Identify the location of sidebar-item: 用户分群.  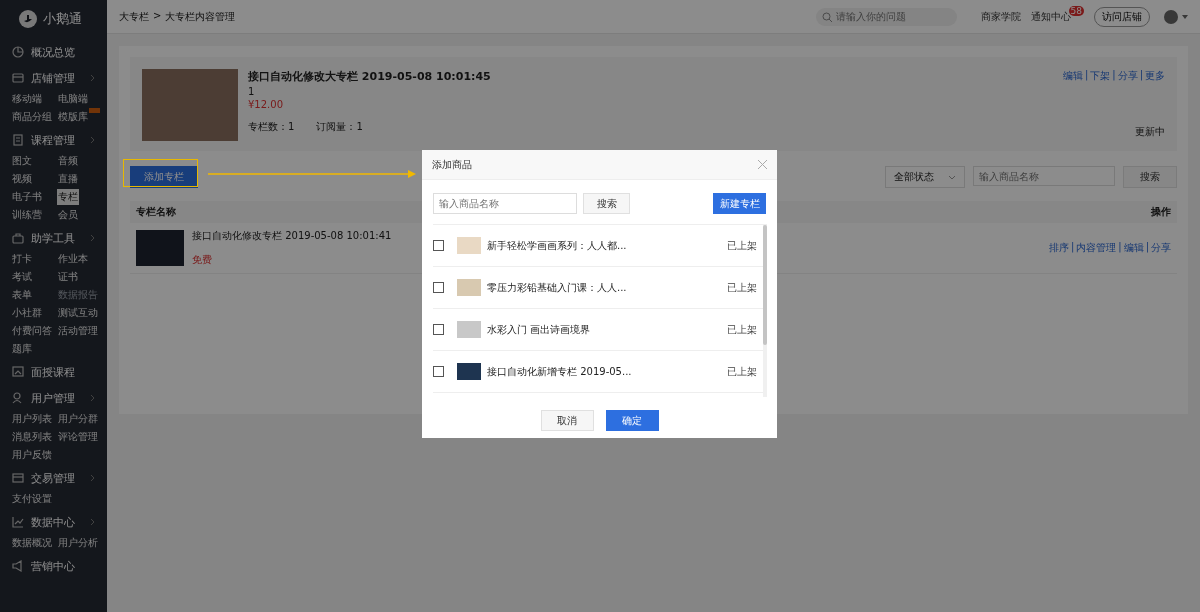
(78, 419).